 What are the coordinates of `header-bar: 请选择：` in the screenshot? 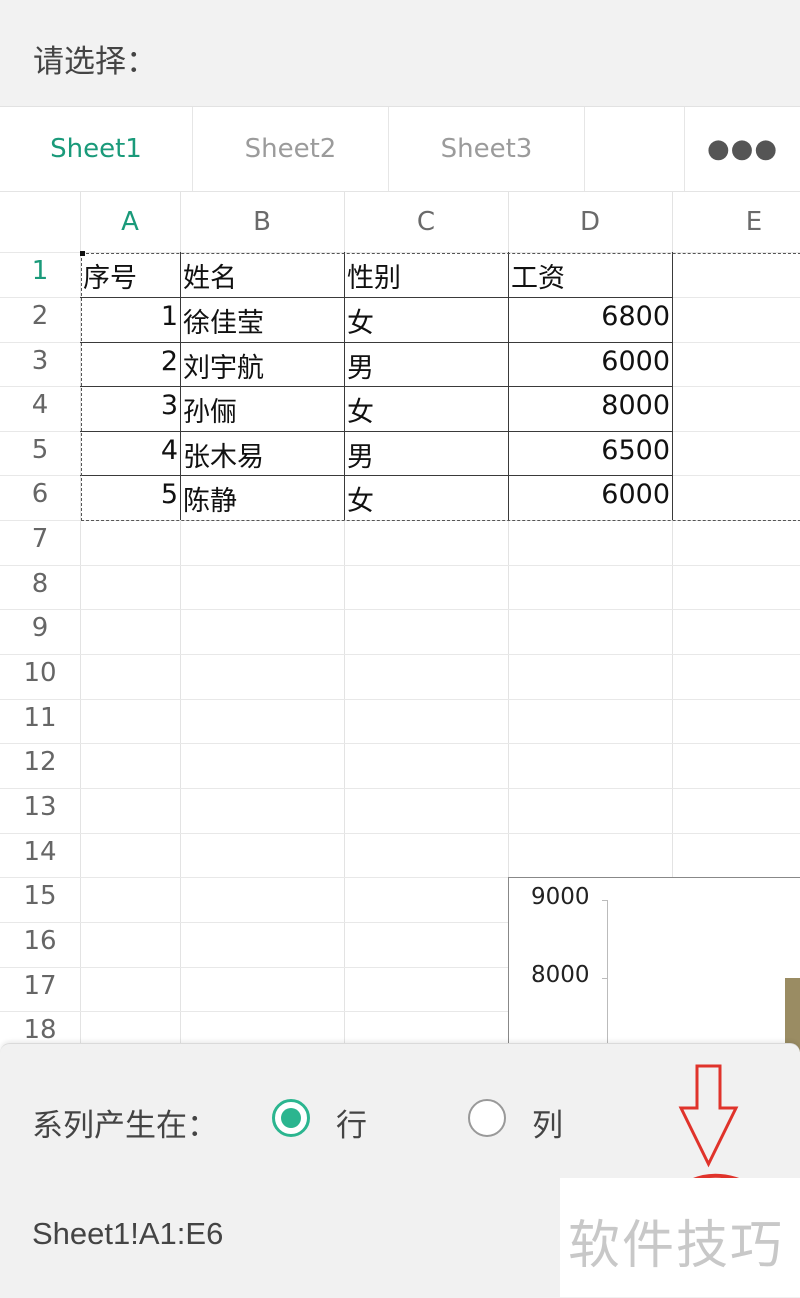 It's located at (400, 53).